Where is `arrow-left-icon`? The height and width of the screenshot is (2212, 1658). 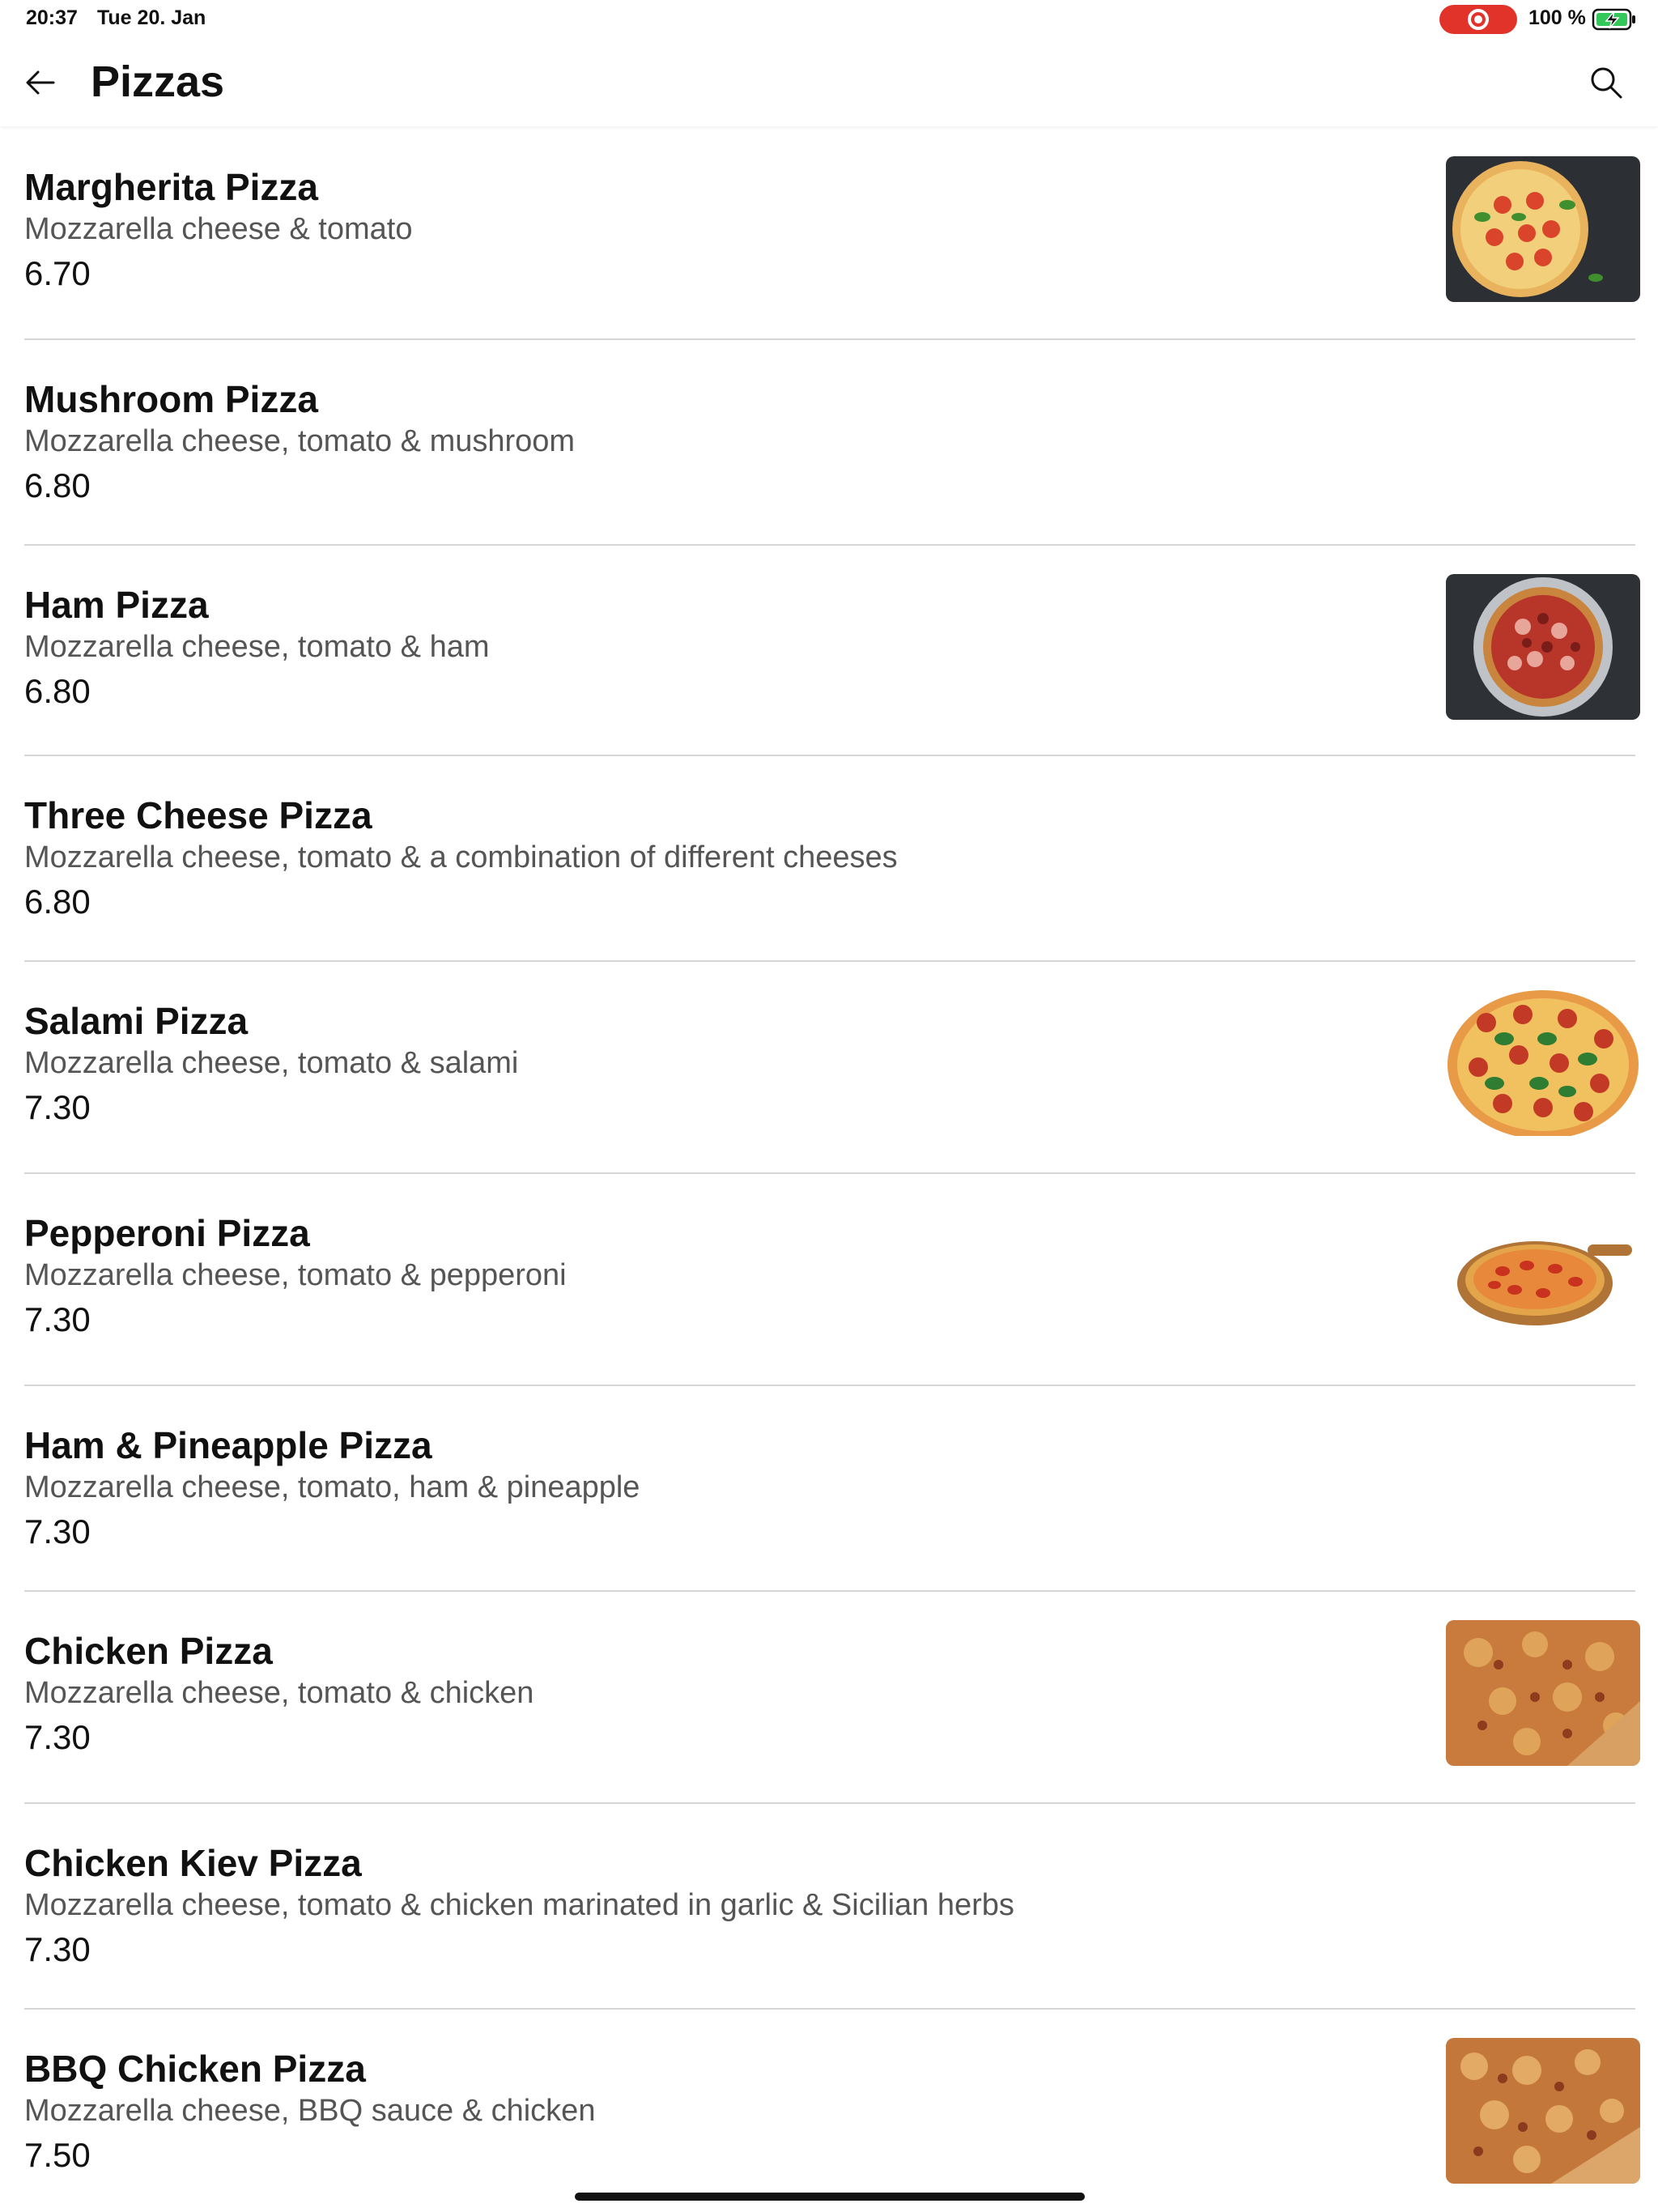
arrow-left-icon is located at coordinates (40, 83).